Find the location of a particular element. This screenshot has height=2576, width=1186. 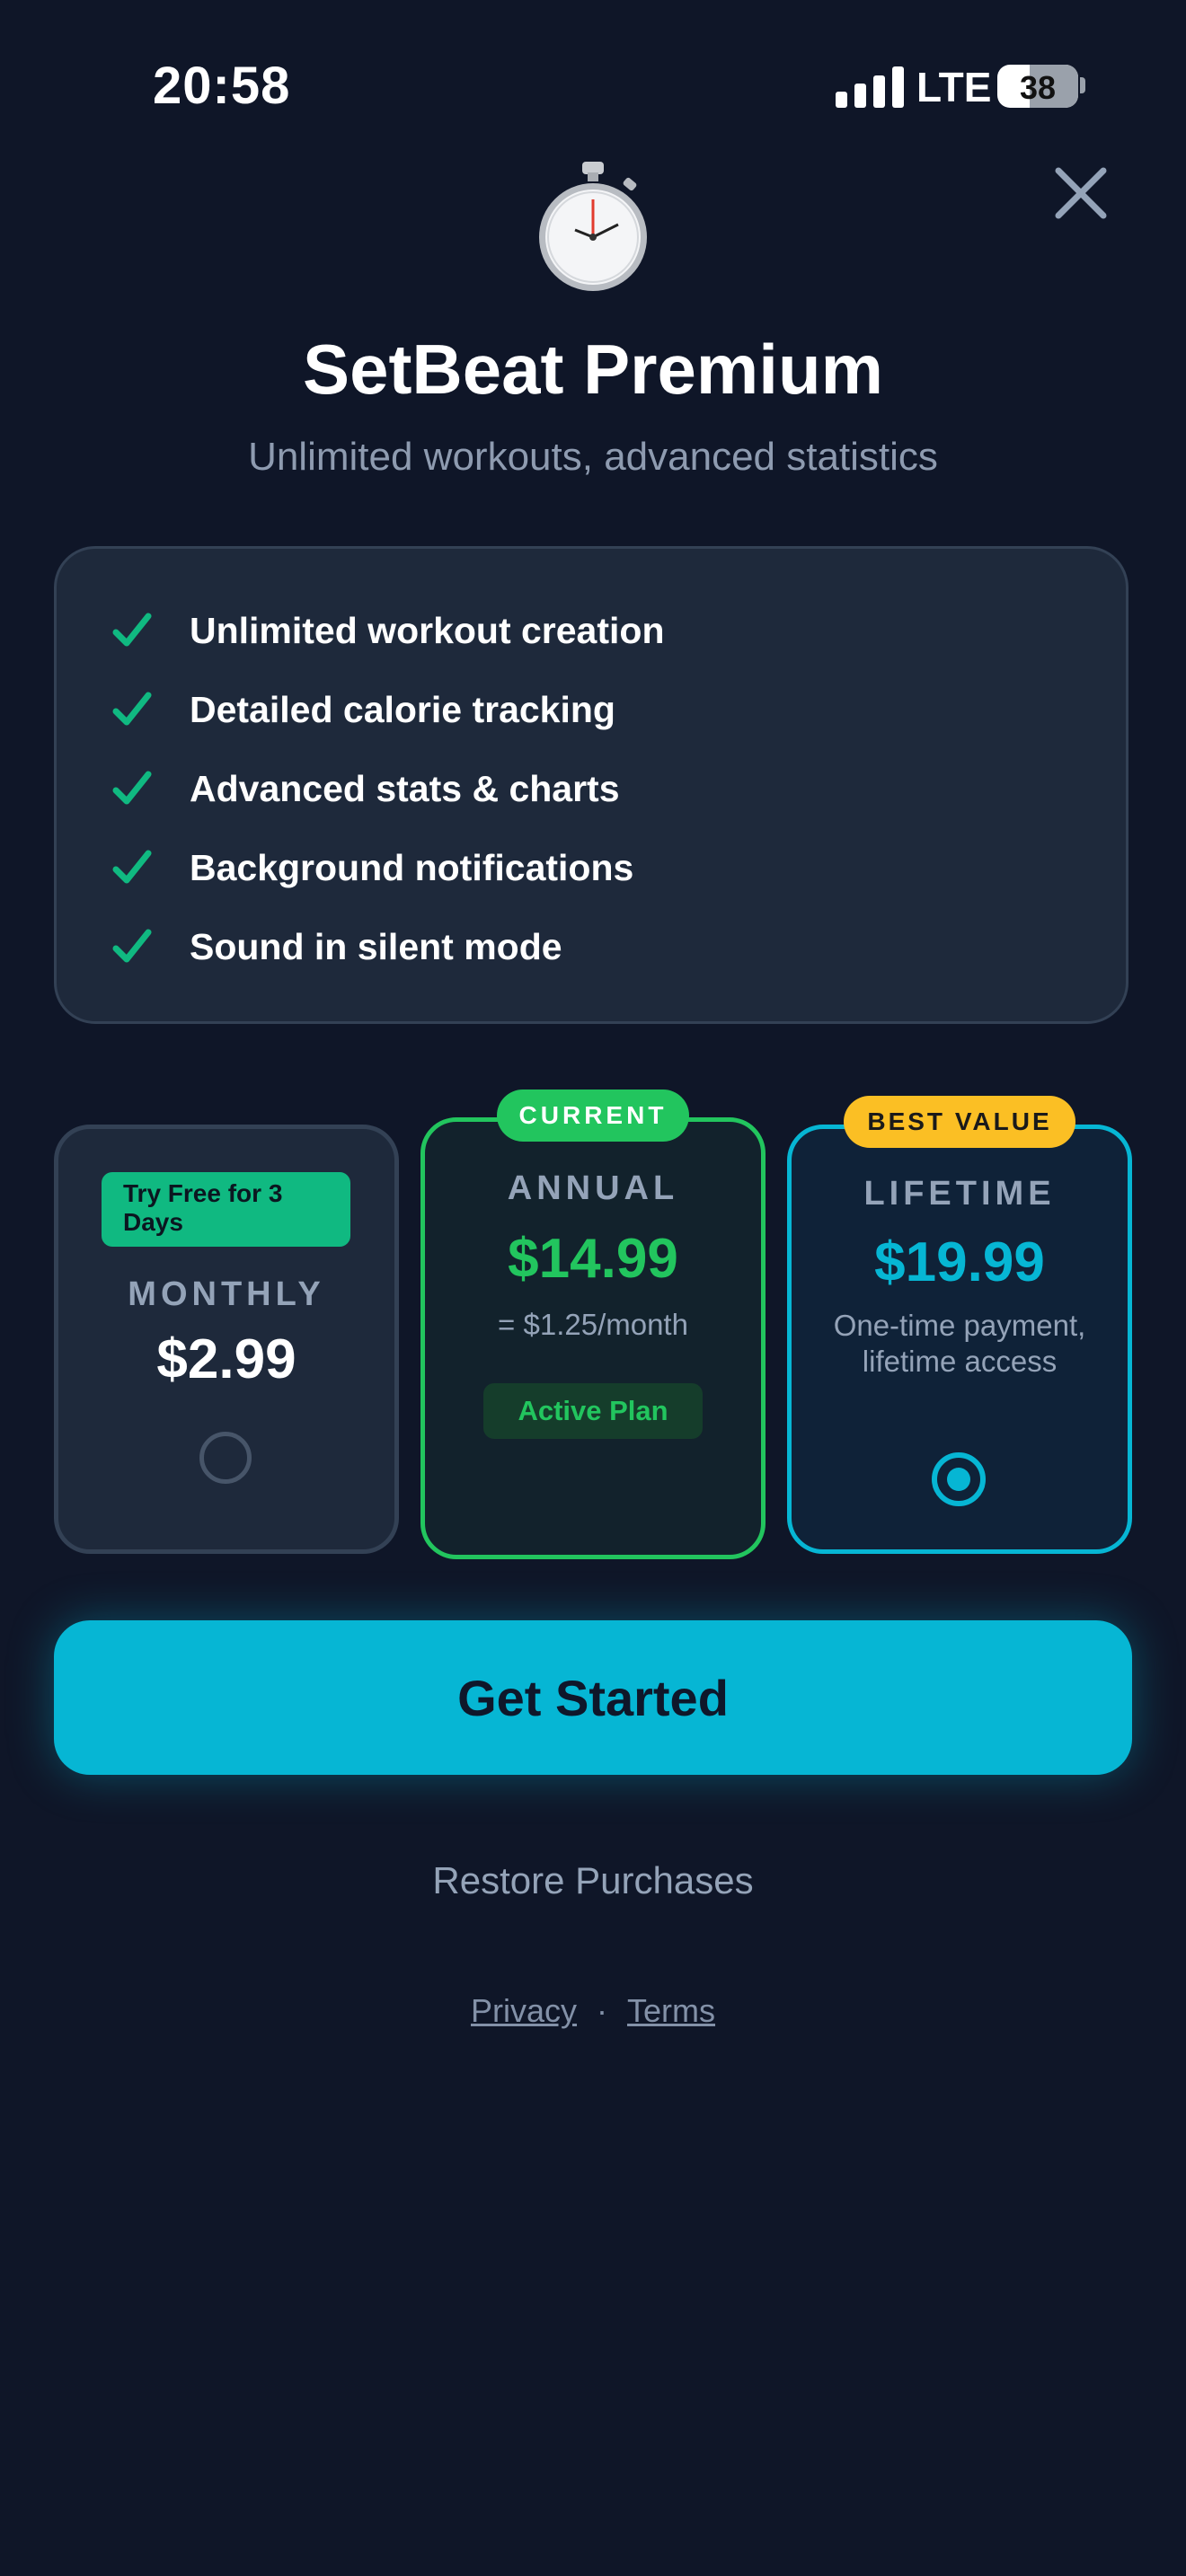

stopwatch-icon is located at coordinates (593, 226).